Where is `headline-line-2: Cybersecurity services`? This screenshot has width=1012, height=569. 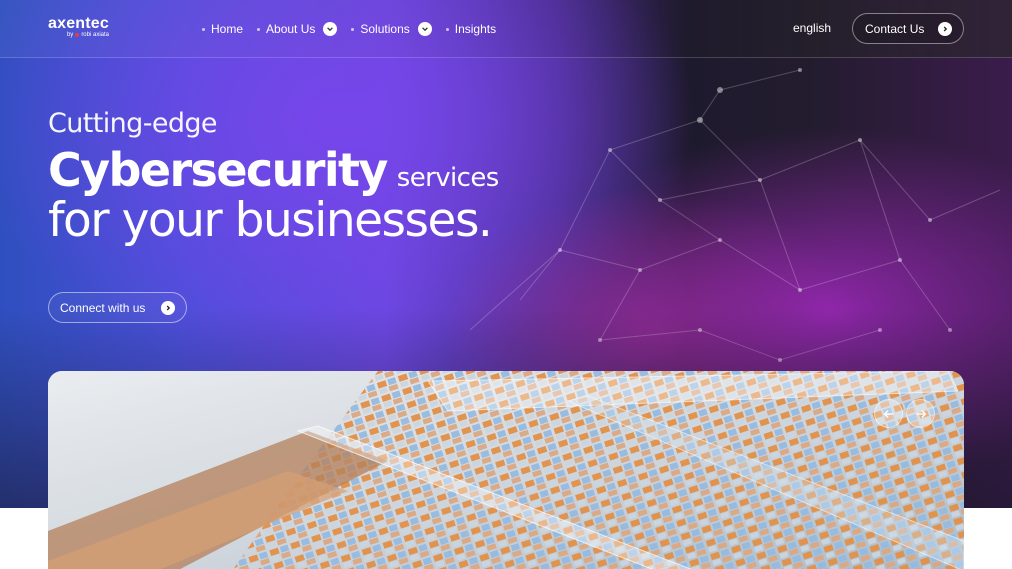 headline-line-2: Cybersecurity services is located at coordinates (273, 170).